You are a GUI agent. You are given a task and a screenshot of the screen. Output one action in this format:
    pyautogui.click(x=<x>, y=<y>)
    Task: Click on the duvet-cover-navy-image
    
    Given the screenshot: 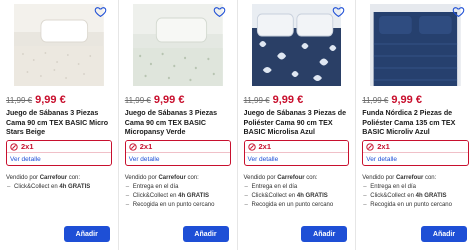 What is the action you would take?
    pyautogui.click(x=415, y=45)
    